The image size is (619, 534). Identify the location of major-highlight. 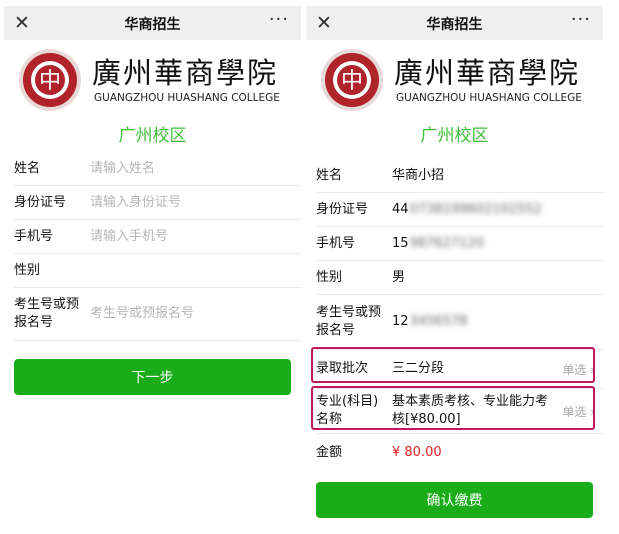
(453, 408).